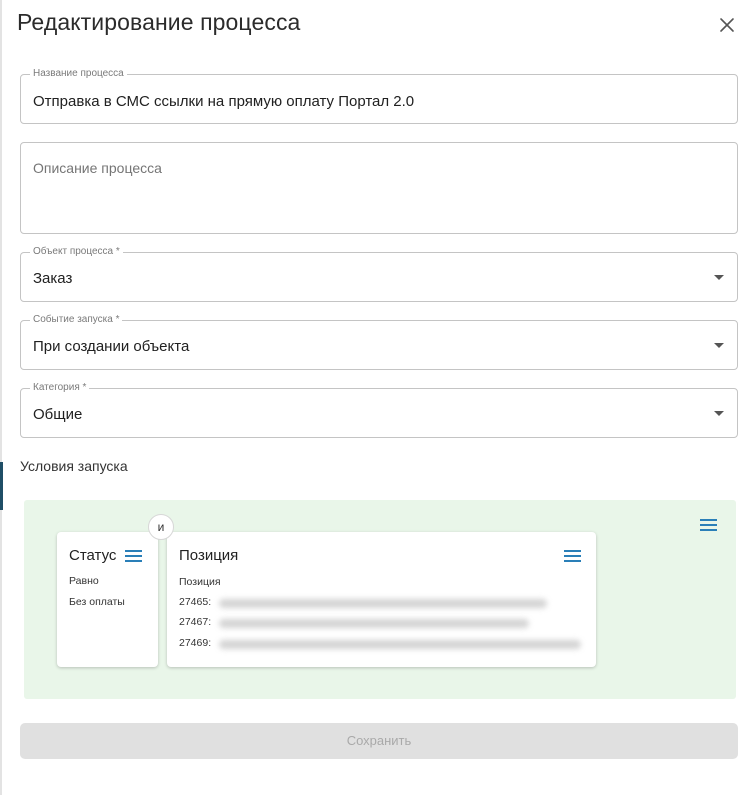 This screenshot has width=750, height=795. I want to click on dialog-title: Редактирование процесса, so click(159, 22).